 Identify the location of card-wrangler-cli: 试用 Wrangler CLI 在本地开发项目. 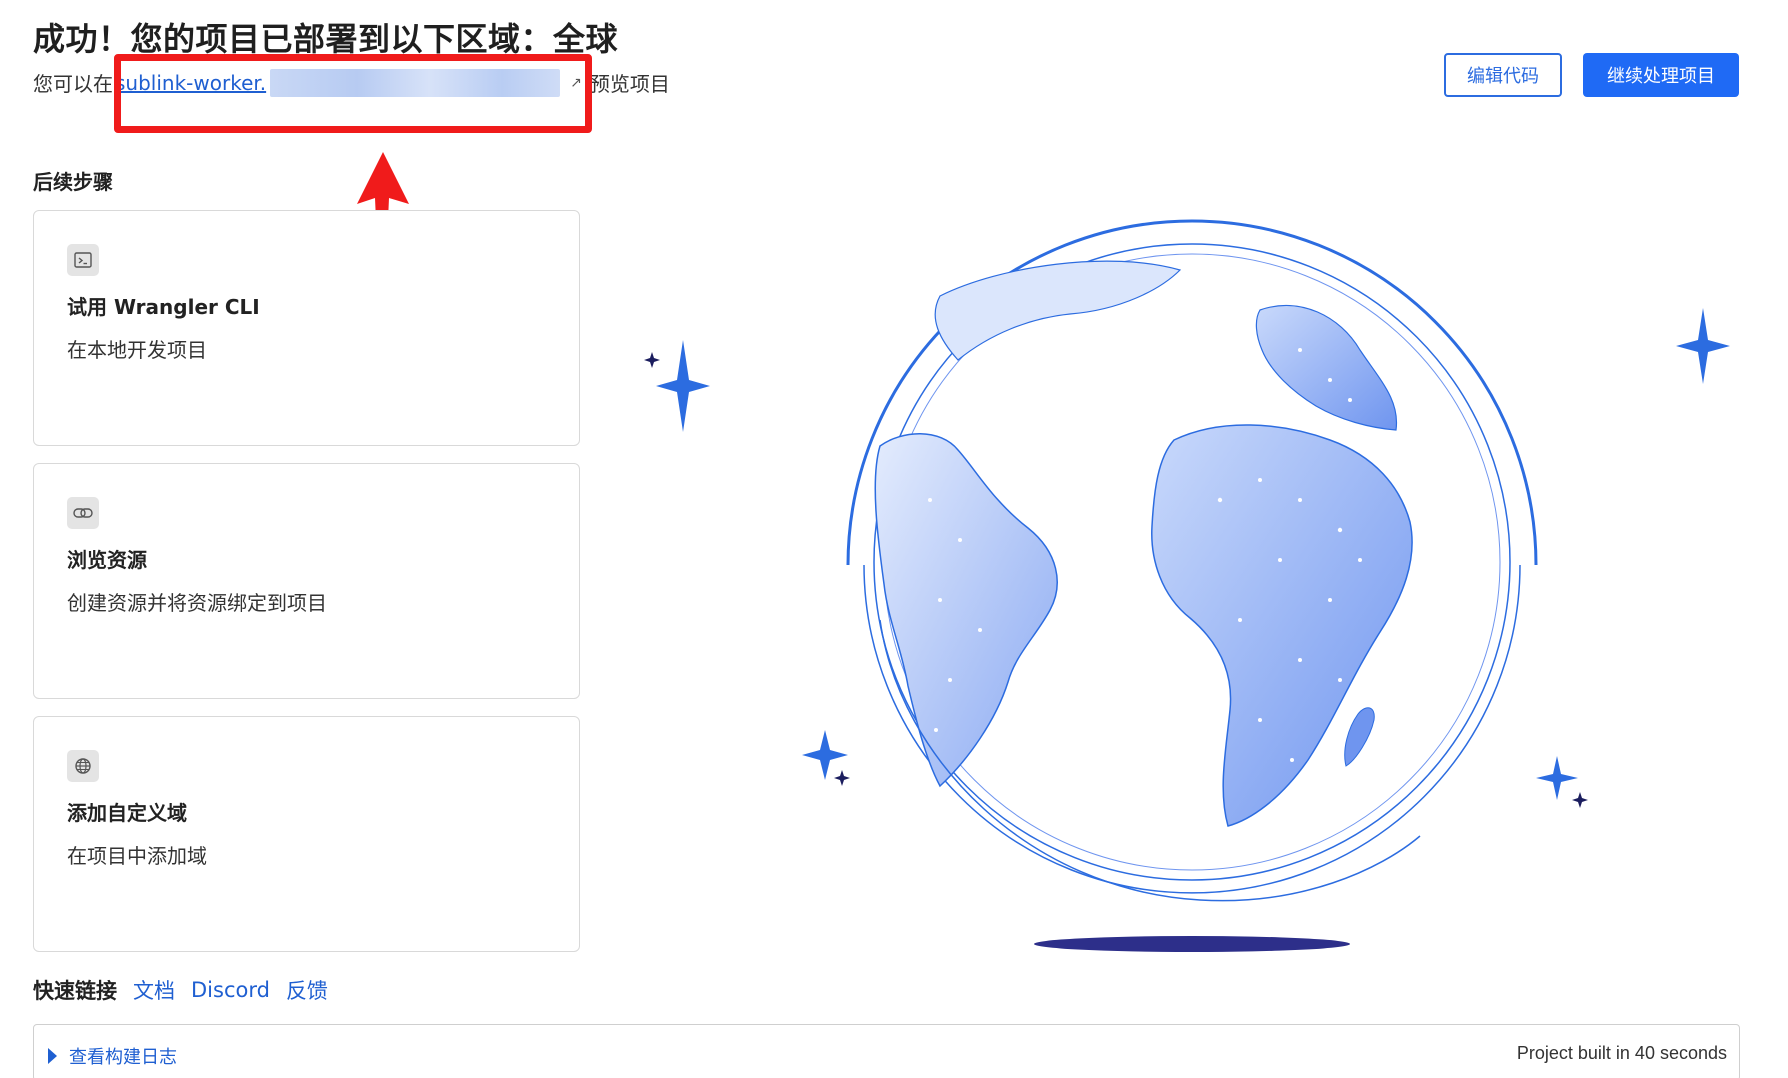
(306, 328).